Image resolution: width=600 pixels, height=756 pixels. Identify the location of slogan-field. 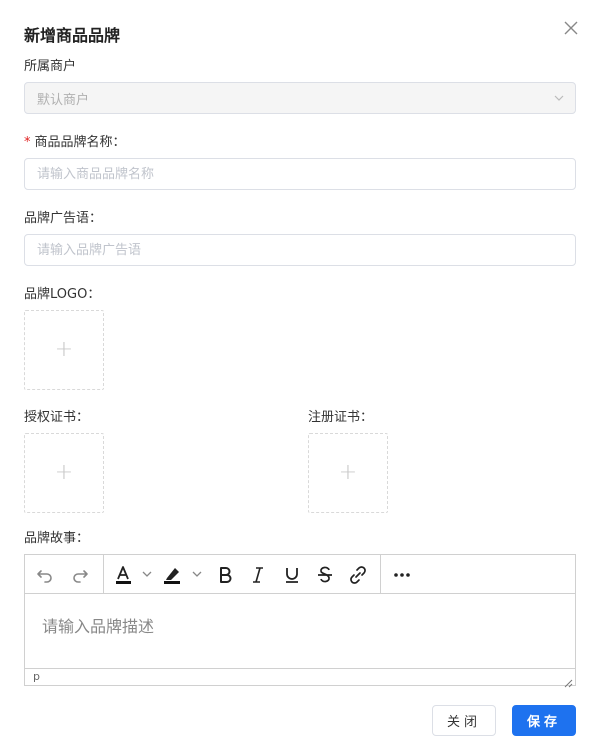
(300, 250).